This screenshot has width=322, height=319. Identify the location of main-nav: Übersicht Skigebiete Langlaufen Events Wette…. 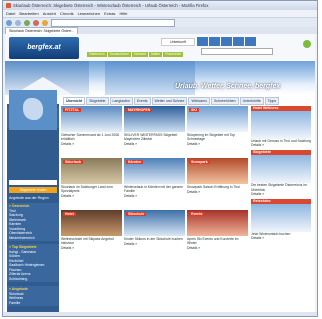
(171, 101).